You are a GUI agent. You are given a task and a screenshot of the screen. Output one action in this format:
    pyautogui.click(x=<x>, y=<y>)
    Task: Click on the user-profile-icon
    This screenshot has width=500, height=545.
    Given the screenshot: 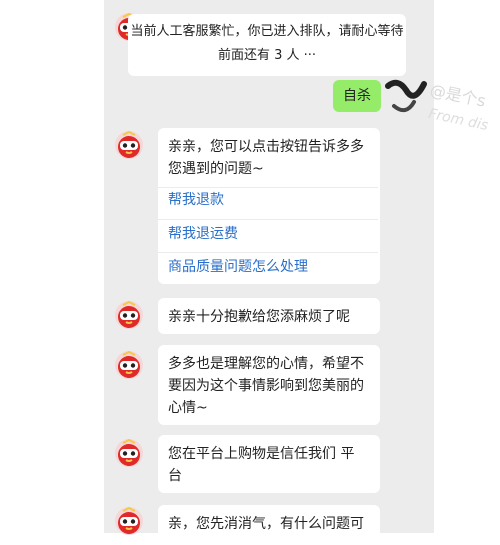 What is the action you would take?
    pyautogui.click(x=406, y=98)
    